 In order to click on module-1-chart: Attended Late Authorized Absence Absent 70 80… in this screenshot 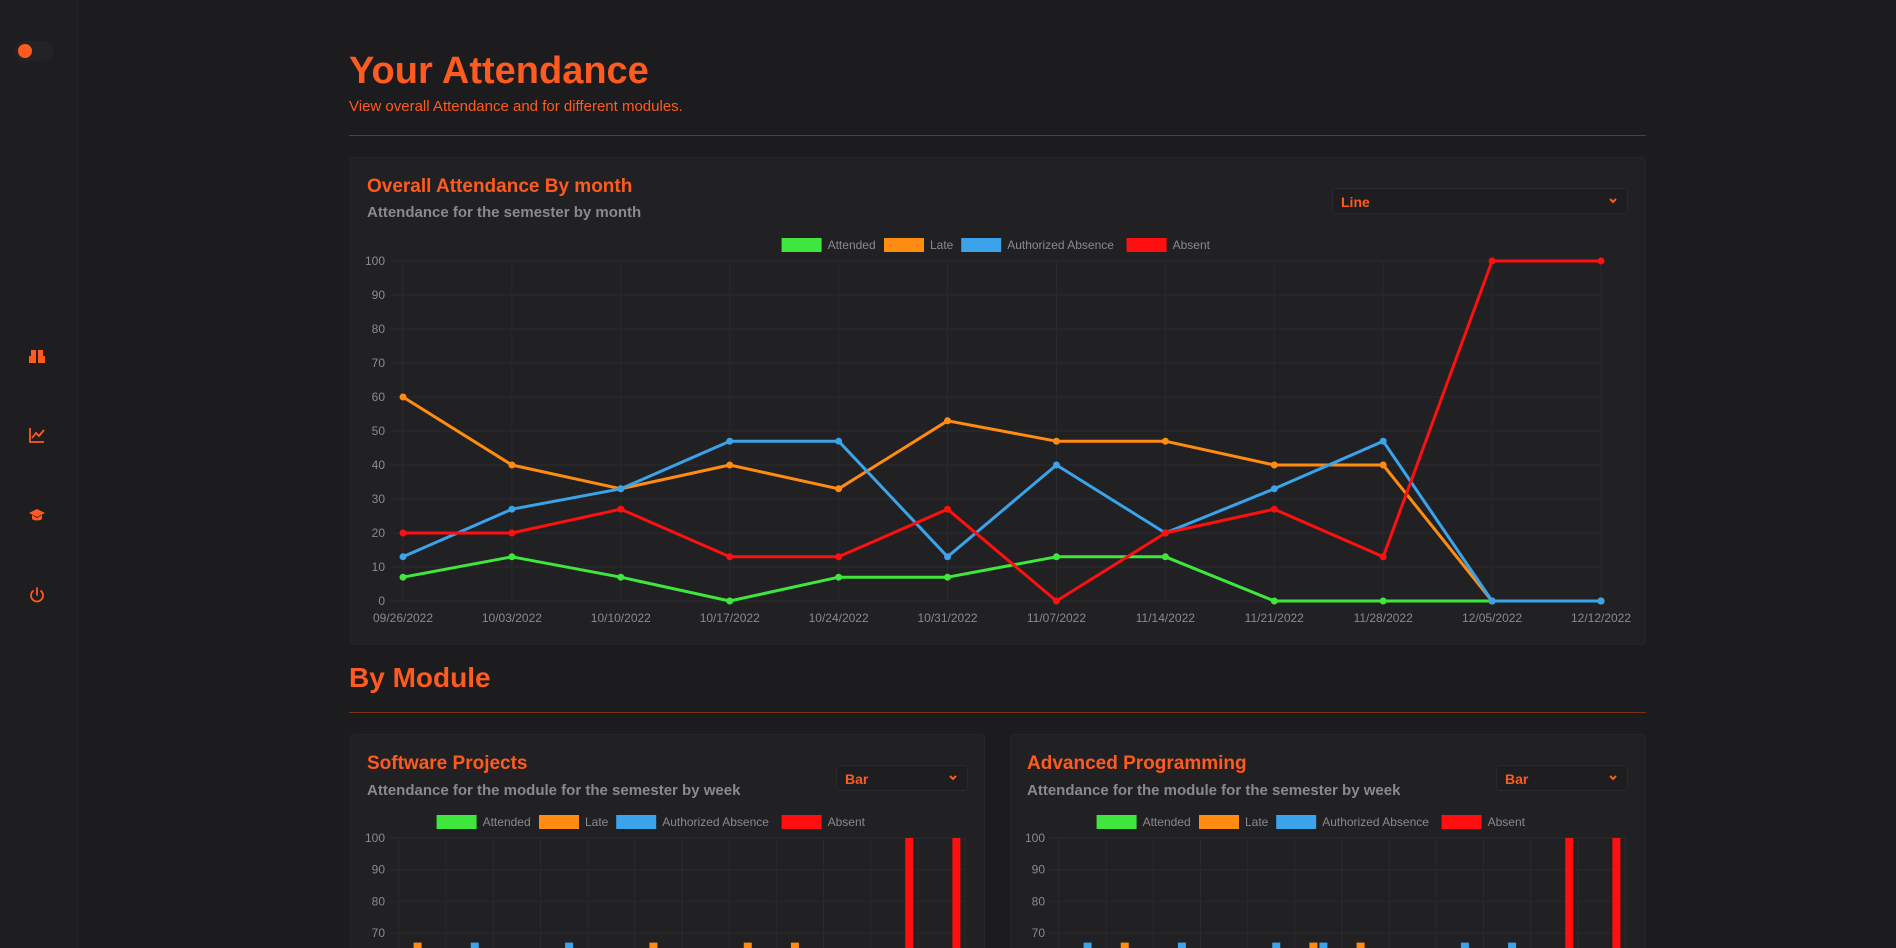, I will do `click(665, 881)`.